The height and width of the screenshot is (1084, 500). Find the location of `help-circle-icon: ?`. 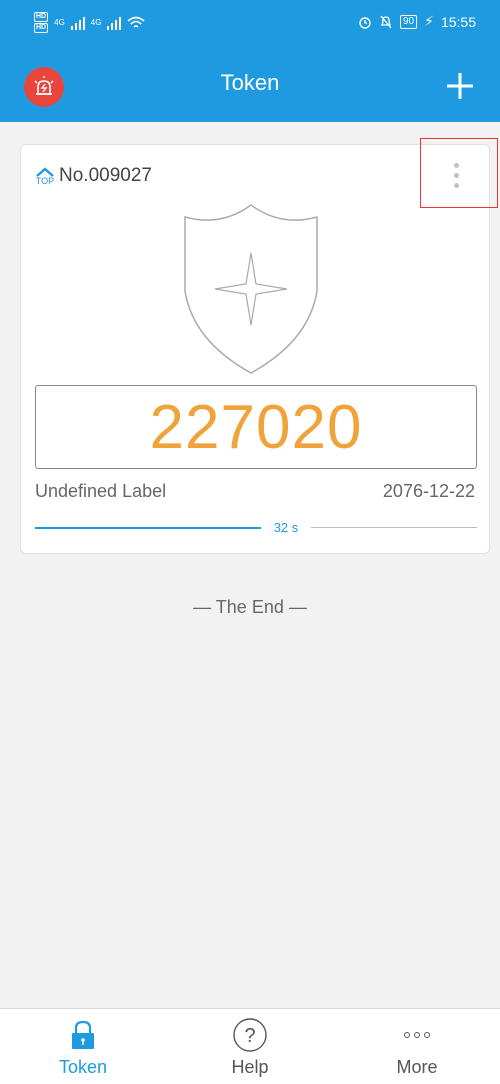

help-circle-icon: ? is located at coordinates (250, 1035).